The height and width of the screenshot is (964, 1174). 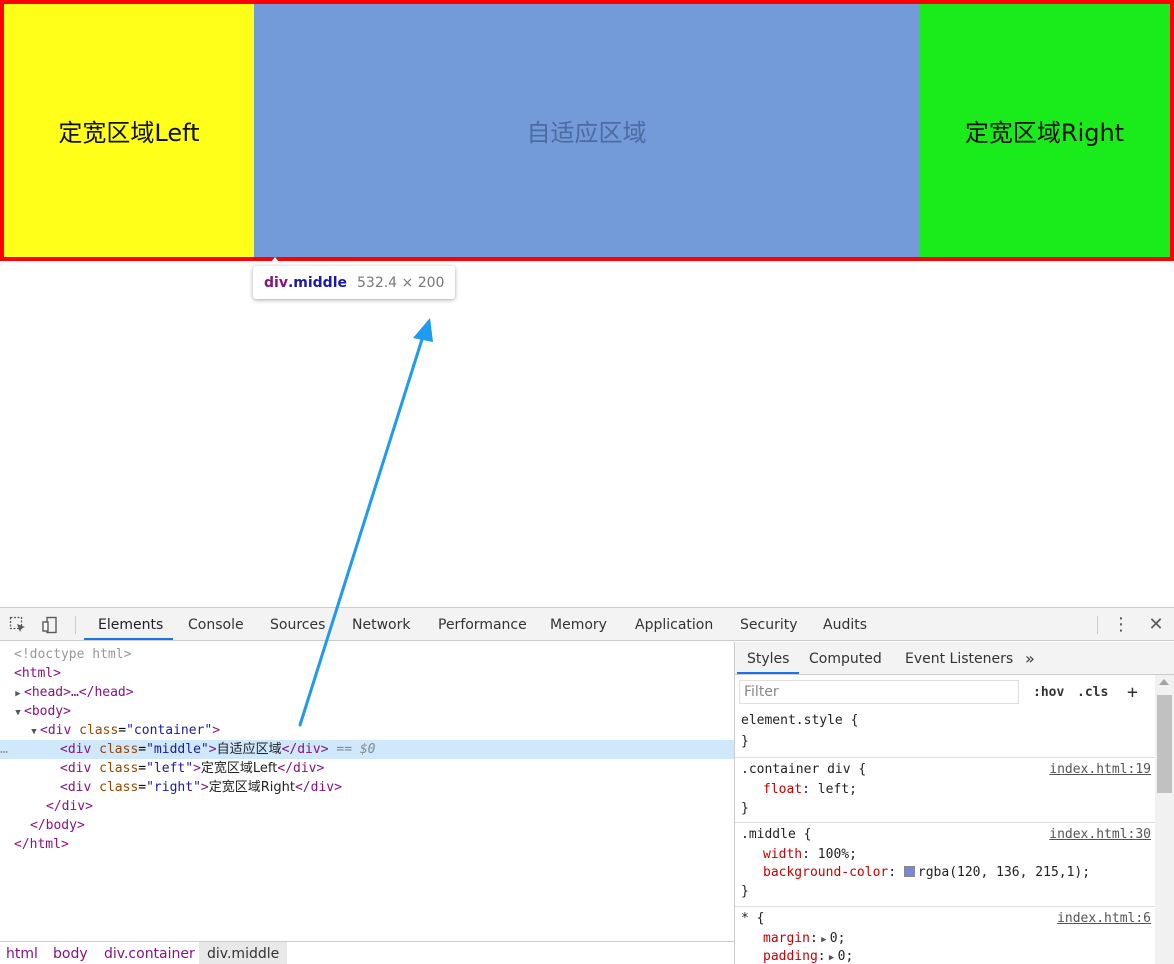 I want to click on annotation-arrow, so click(x=365, y=522).